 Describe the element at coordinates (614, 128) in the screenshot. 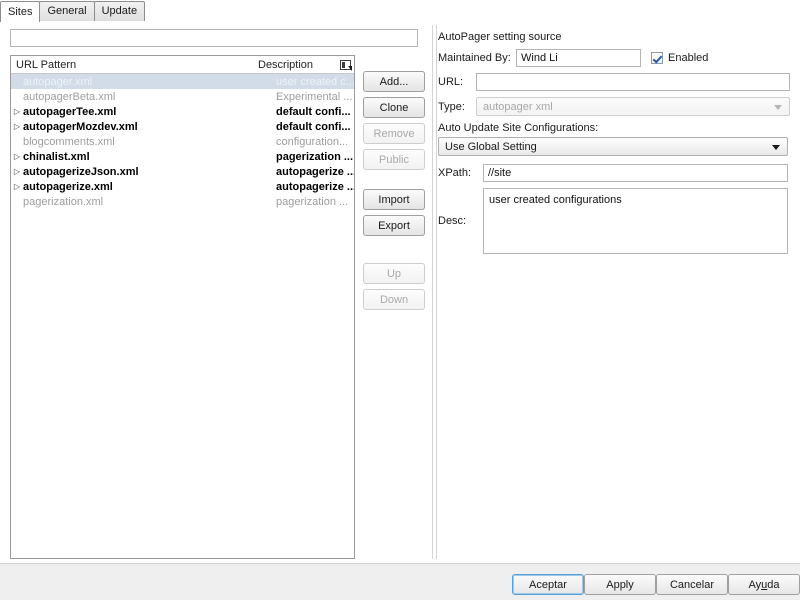

I see `auto-update-label-row: Auto Update Site Configurations:` at that location.